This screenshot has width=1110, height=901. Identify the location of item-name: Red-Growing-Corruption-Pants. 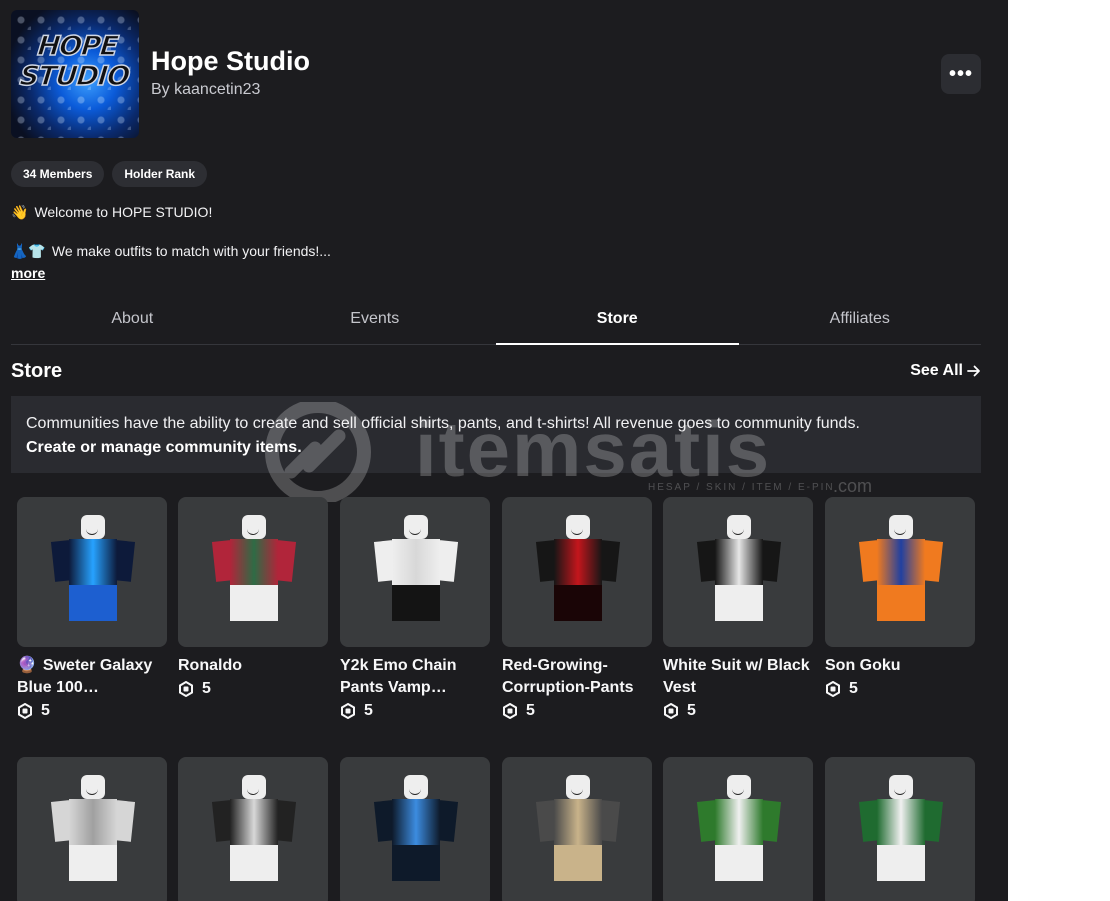
(577, 677).